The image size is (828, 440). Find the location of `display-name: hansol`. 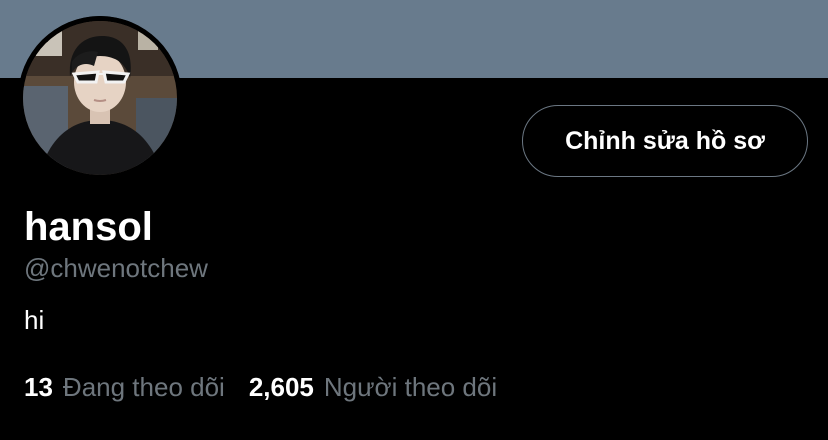

display-name: hansol is located at coordinates (88, 227).